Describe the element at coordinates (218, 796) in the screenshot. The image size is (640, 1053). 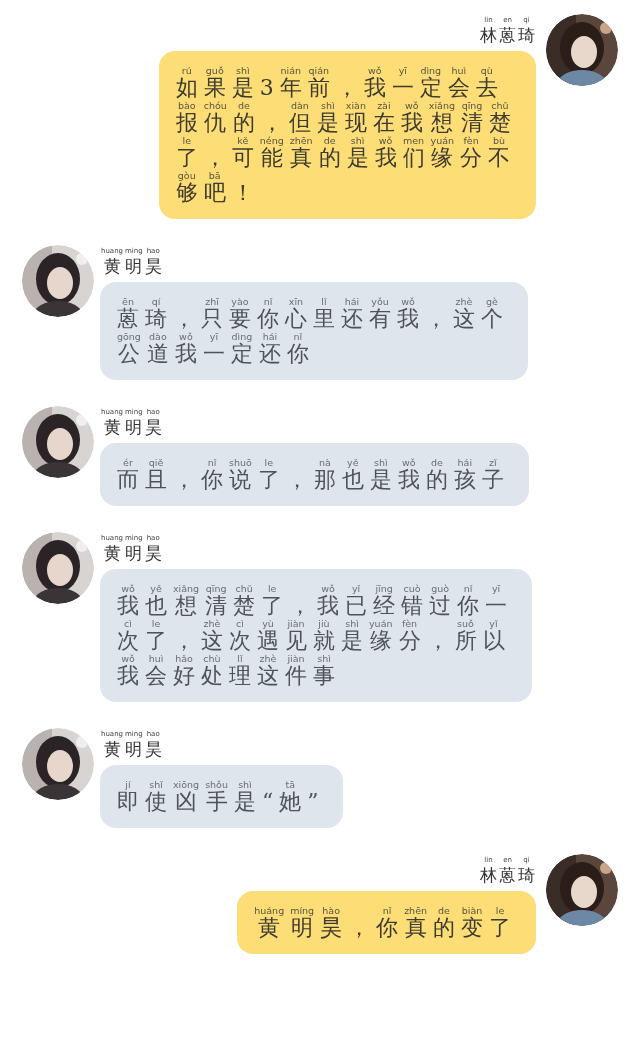
I see `message-text: jí 即 shǐ 使 xiōng 凶 shǒu 手 shì 是 “ tā 她 ”` at that location.